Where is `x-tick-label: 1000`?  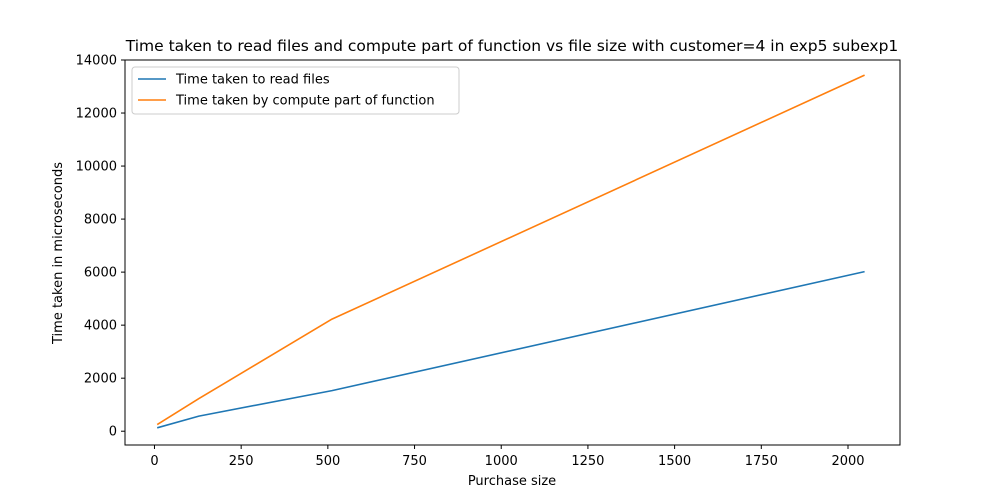
x-tick-label: 1000 is located at coordinates (501, 461).